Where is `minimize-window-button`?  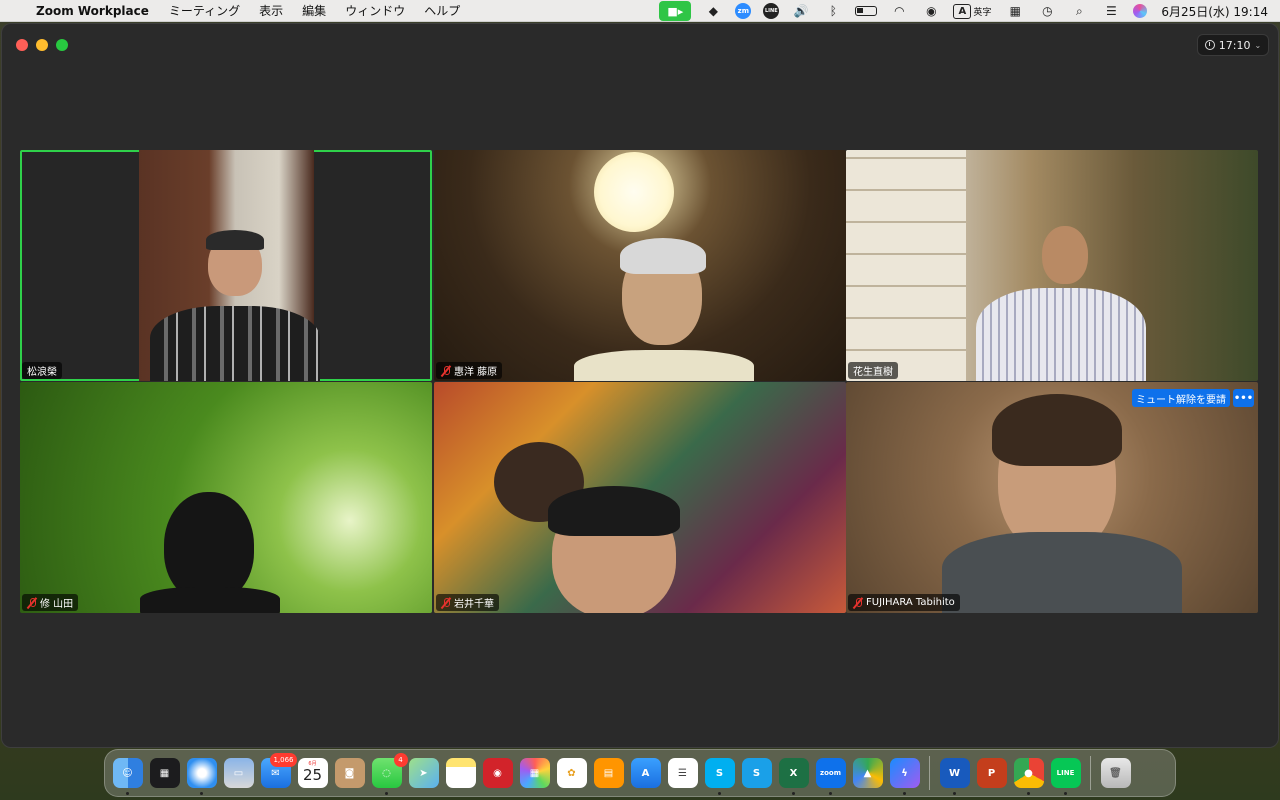 minimize-window-button is located at coordinates (42, 45).